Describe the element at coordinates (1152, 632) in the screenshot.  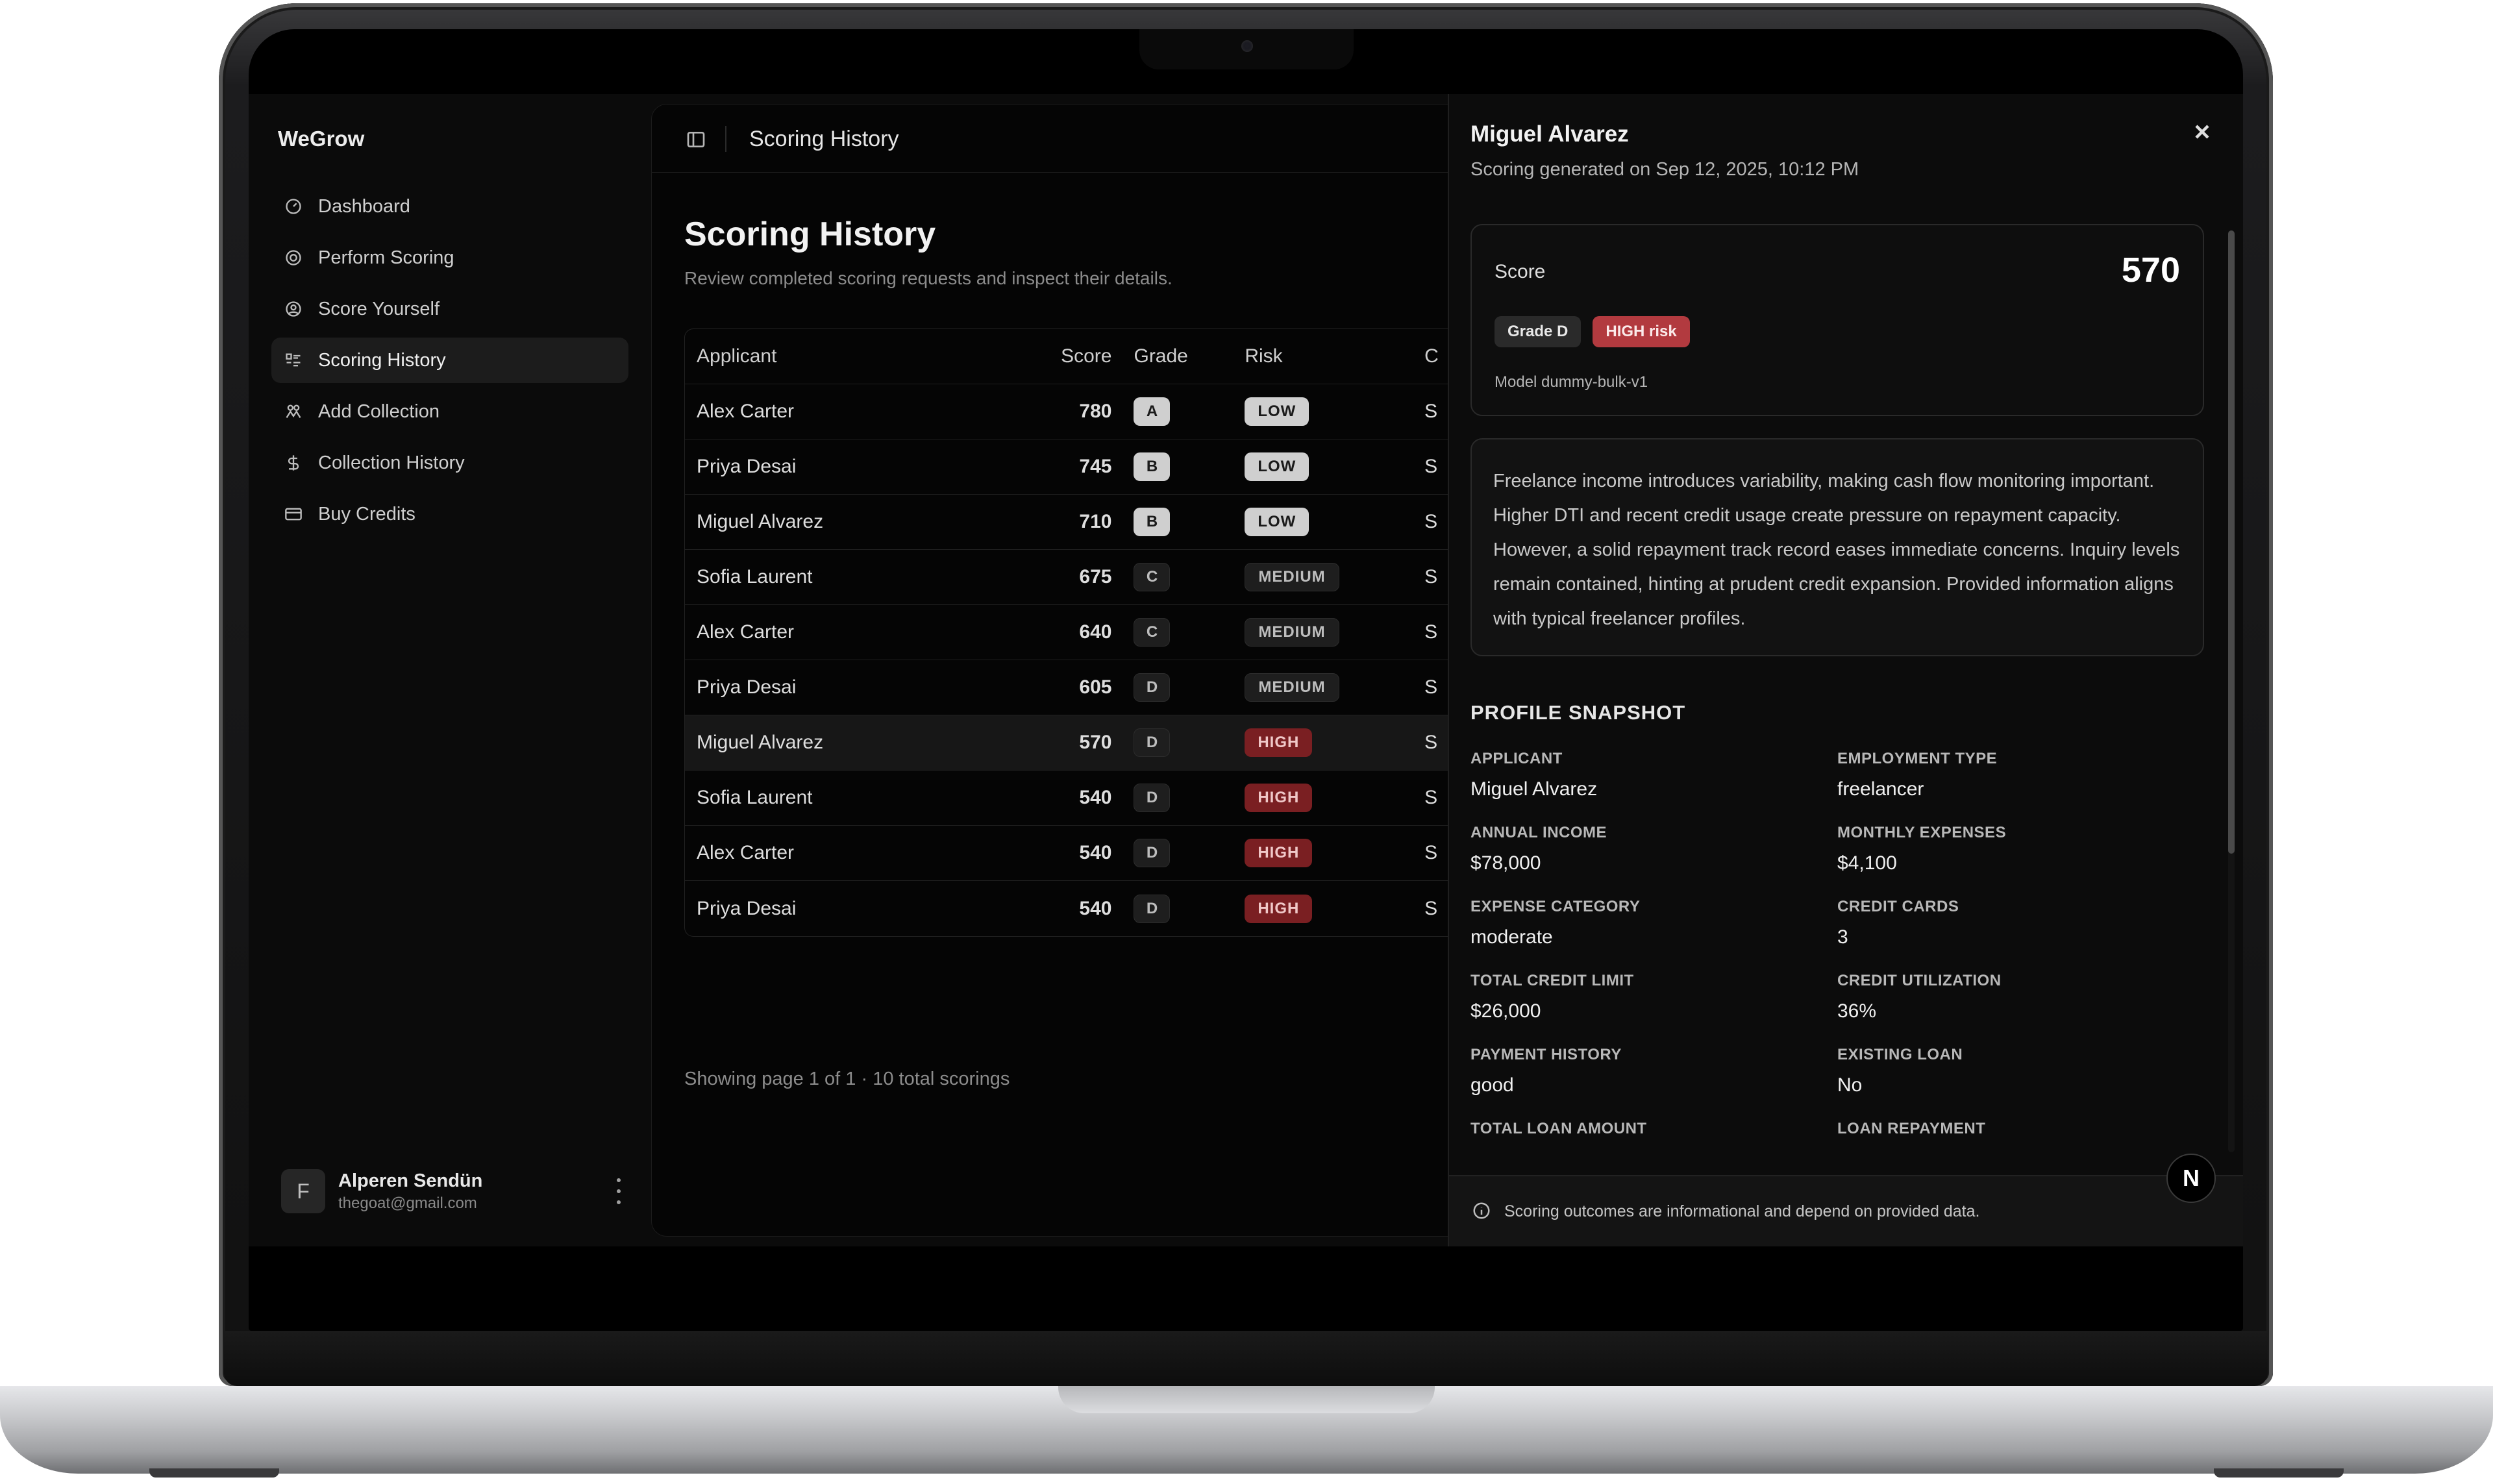
I see `grade-badge: C` at that location.